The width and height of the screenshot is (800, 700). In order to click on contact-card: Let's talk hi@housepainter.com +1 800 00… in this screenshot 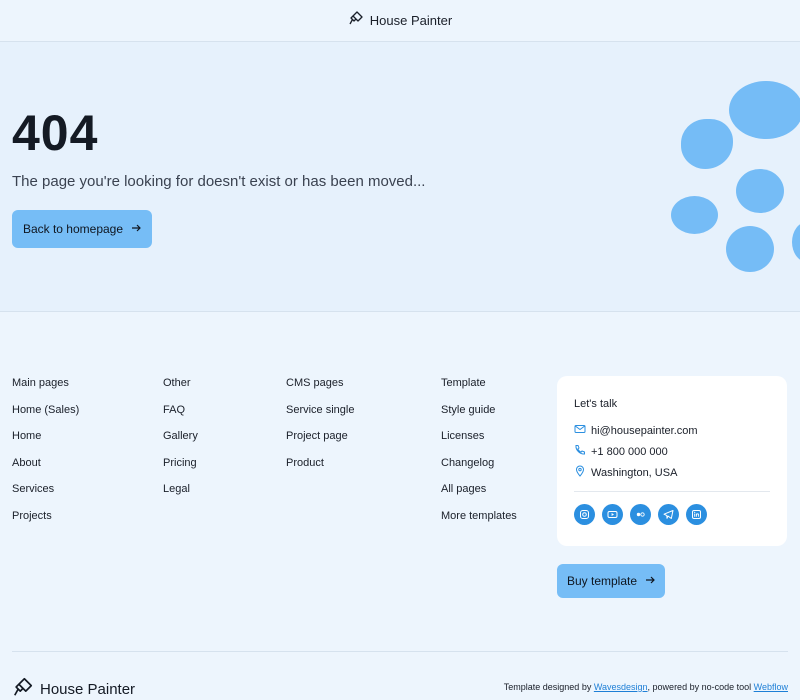, I will do `click(672, 461)`.